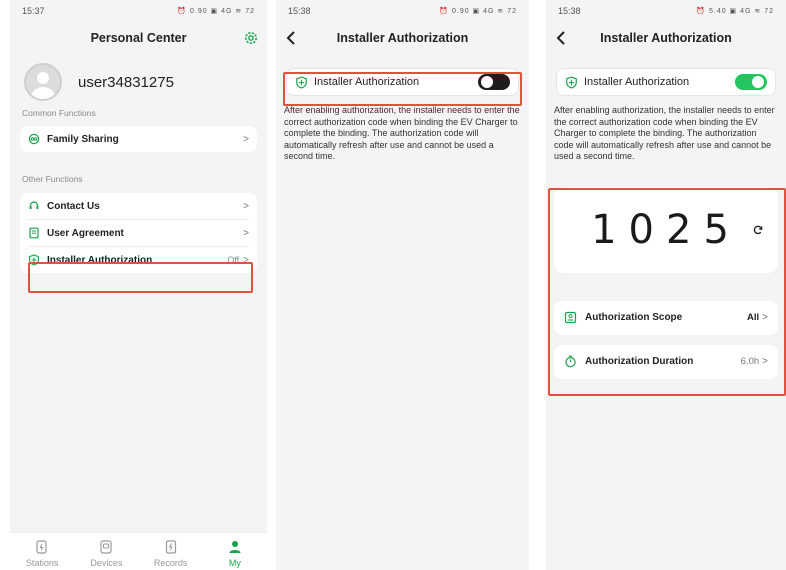 Image resolution: width=786 pixels, height=570 pixels. Describe the element at coordinates (85, 233) in the screenshot. I see `user-agreement-label: User Agreement` at that location.